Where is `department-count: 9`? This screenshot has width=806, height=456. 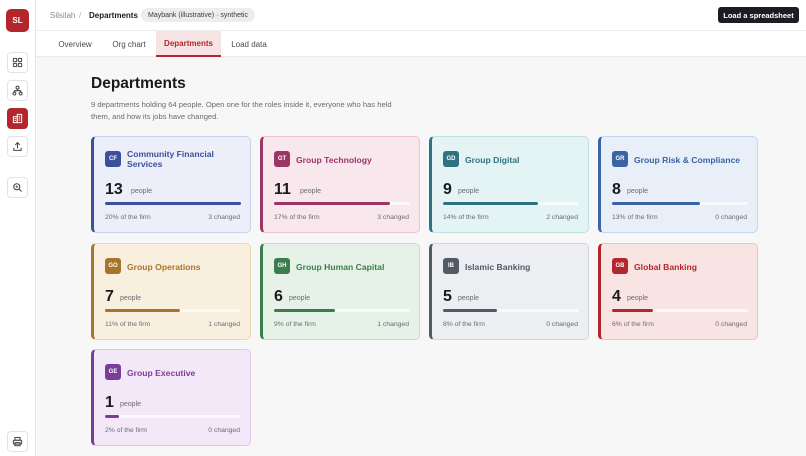 department-count: 9 is located at coordinates (447, 189).